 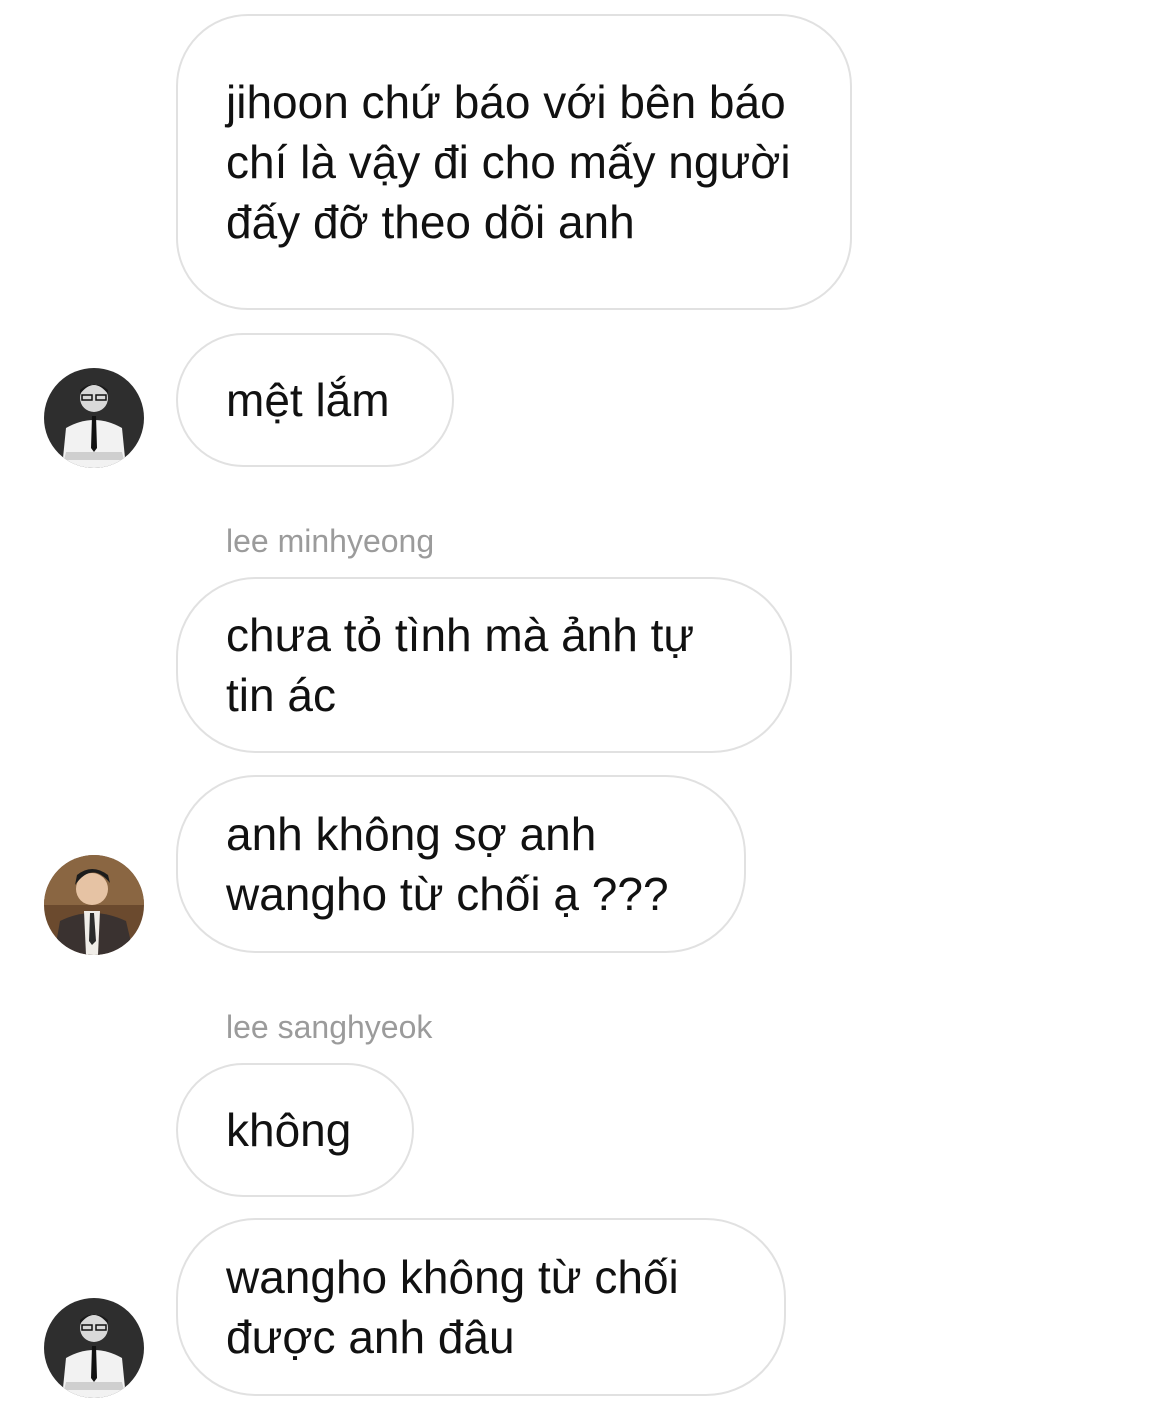 I want to click on message-text: chưa tỏ tình mà ảnh tự tin ác, so click(x=460, y=665).